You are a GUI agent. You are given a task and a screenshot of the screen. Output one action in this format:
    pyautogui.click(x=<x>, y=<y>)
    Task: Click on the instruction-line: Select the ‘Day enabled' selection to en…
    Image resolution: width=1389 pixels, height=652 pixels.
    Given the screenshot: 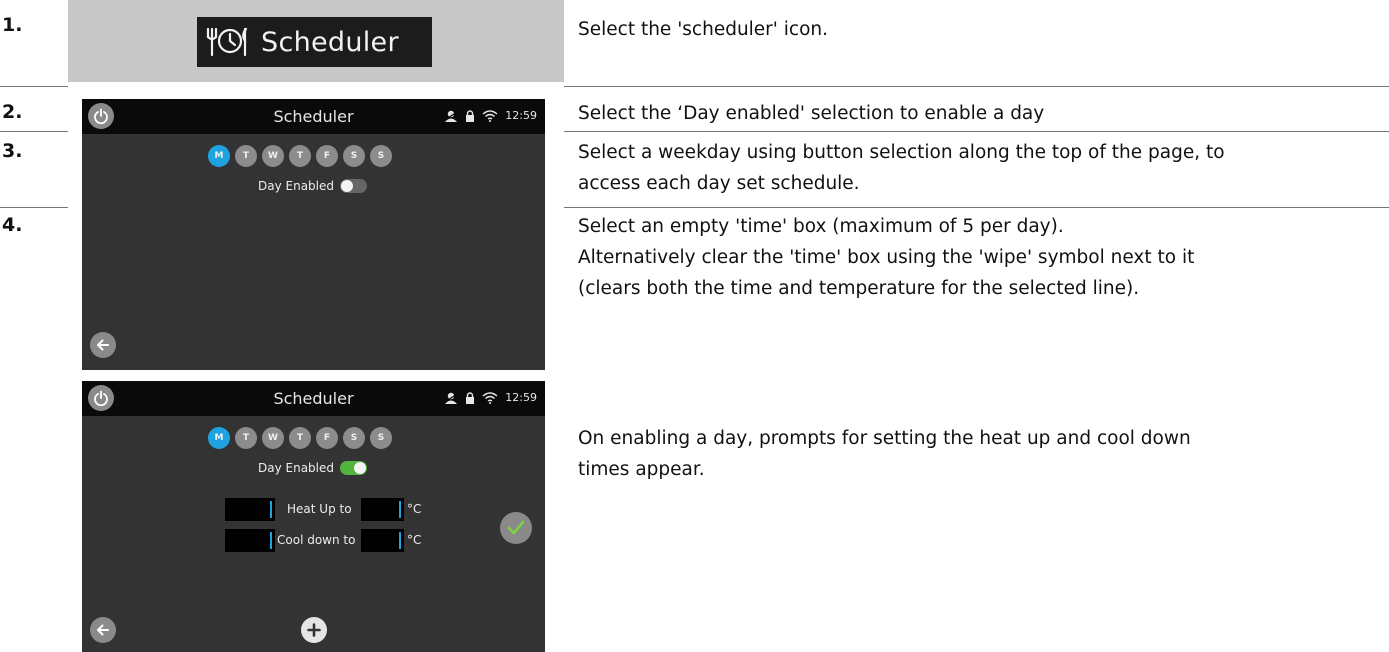 What is the action you would take?
    pyautogui.click(x=811, y=113)
    